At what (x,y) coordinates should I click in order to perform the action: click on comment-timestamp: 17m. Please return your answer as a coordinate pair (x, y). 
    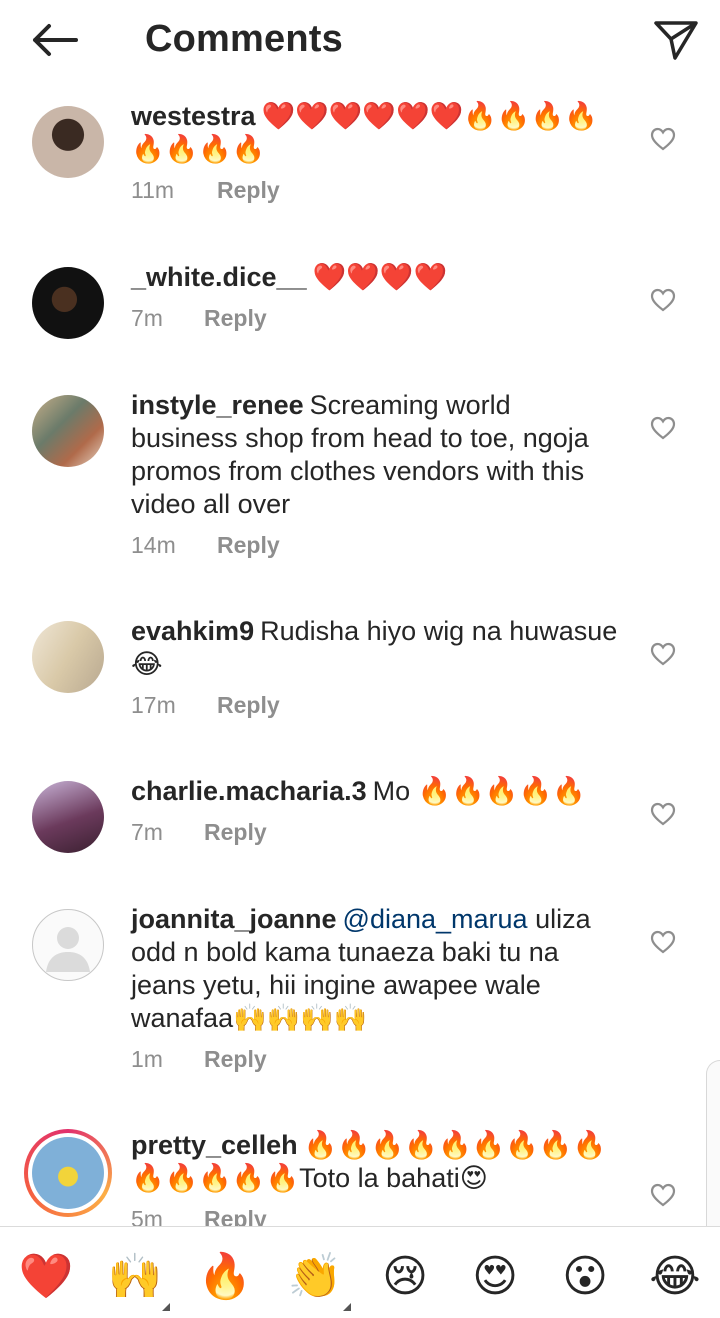
    Looking at the image, I should click on (153, 705).